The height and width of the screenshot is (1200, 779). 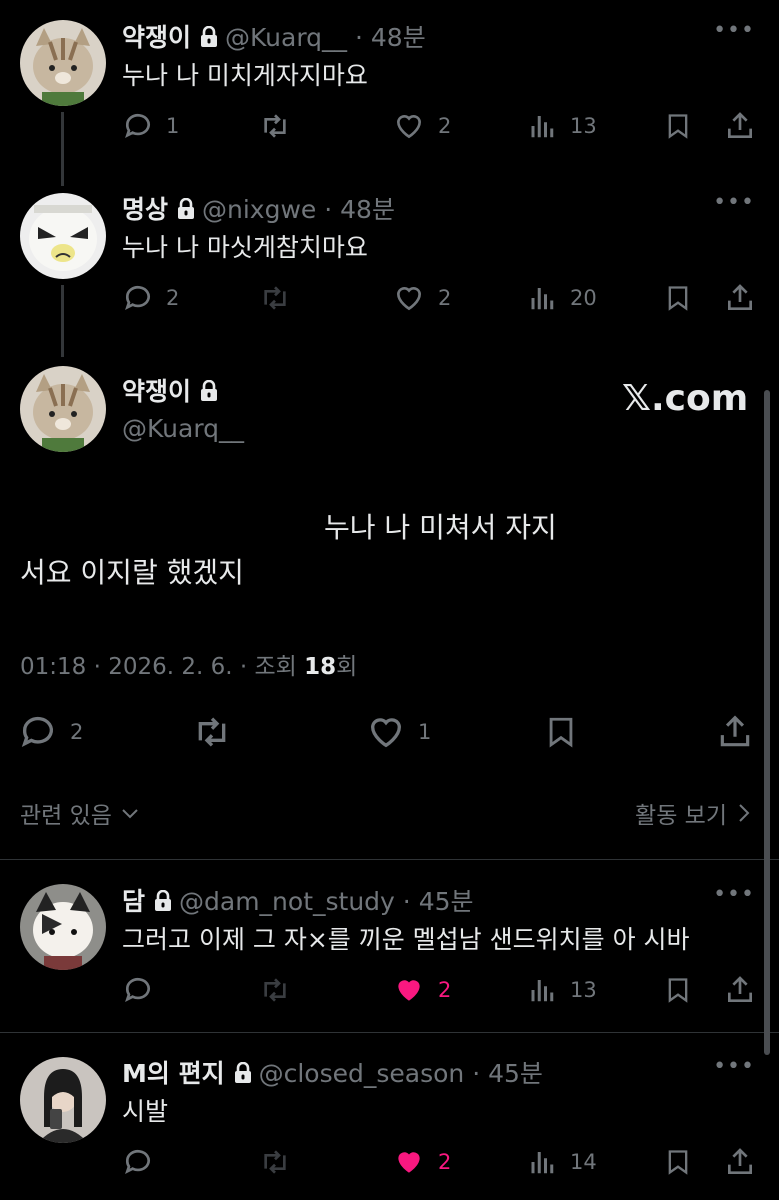 I want to click on like-count: 2, so click(x=445, y=126).